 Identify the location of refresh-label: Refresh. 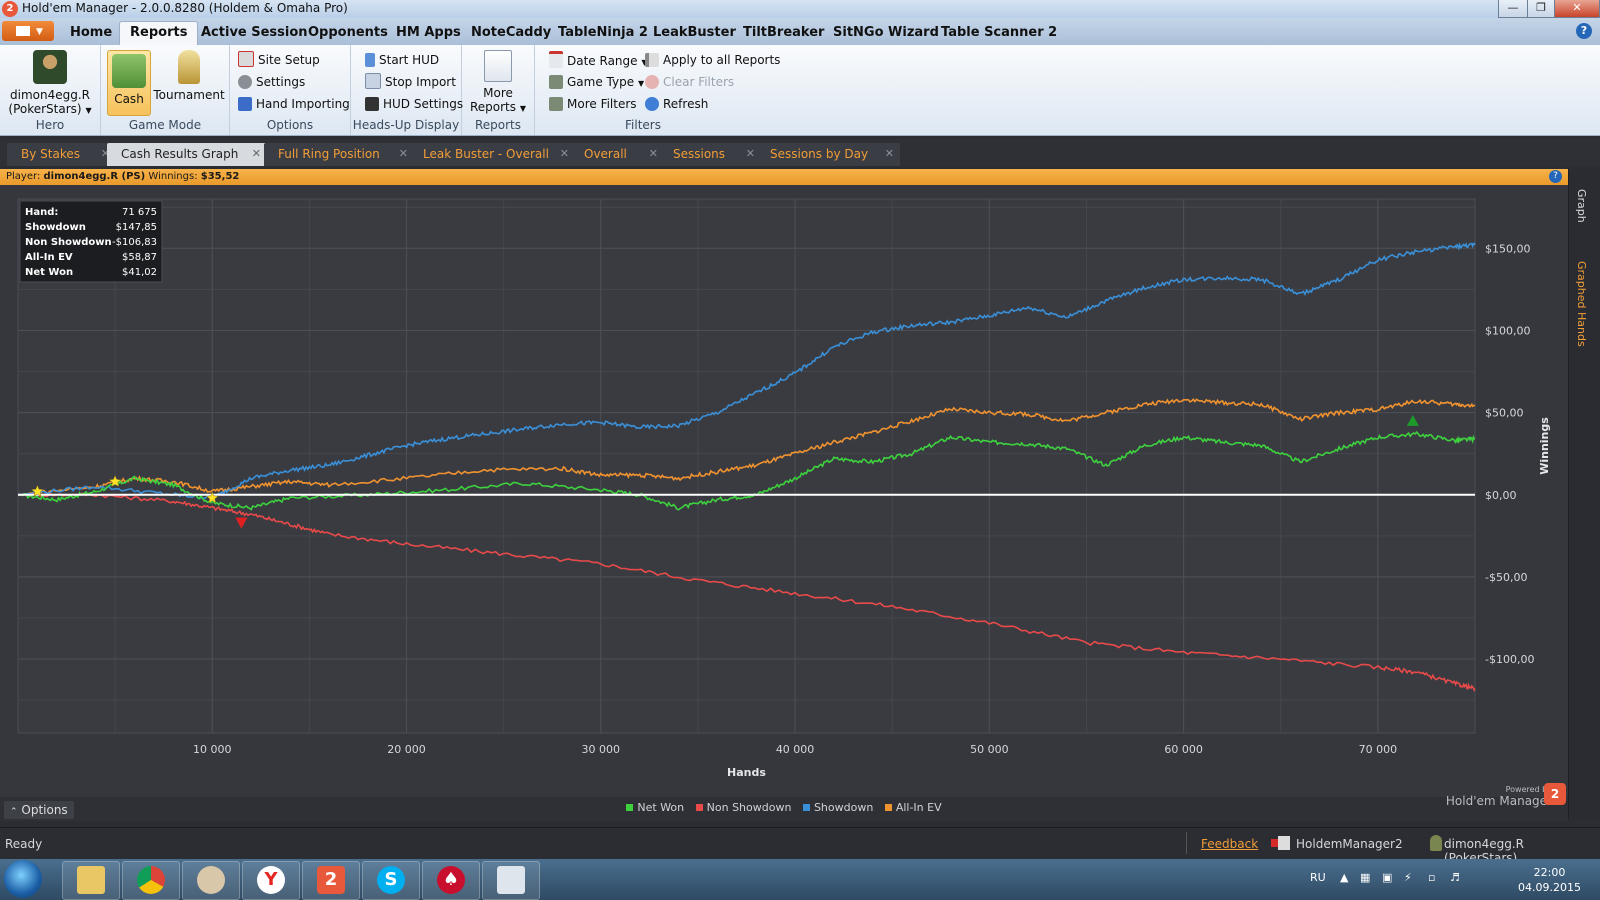
(686, 104).